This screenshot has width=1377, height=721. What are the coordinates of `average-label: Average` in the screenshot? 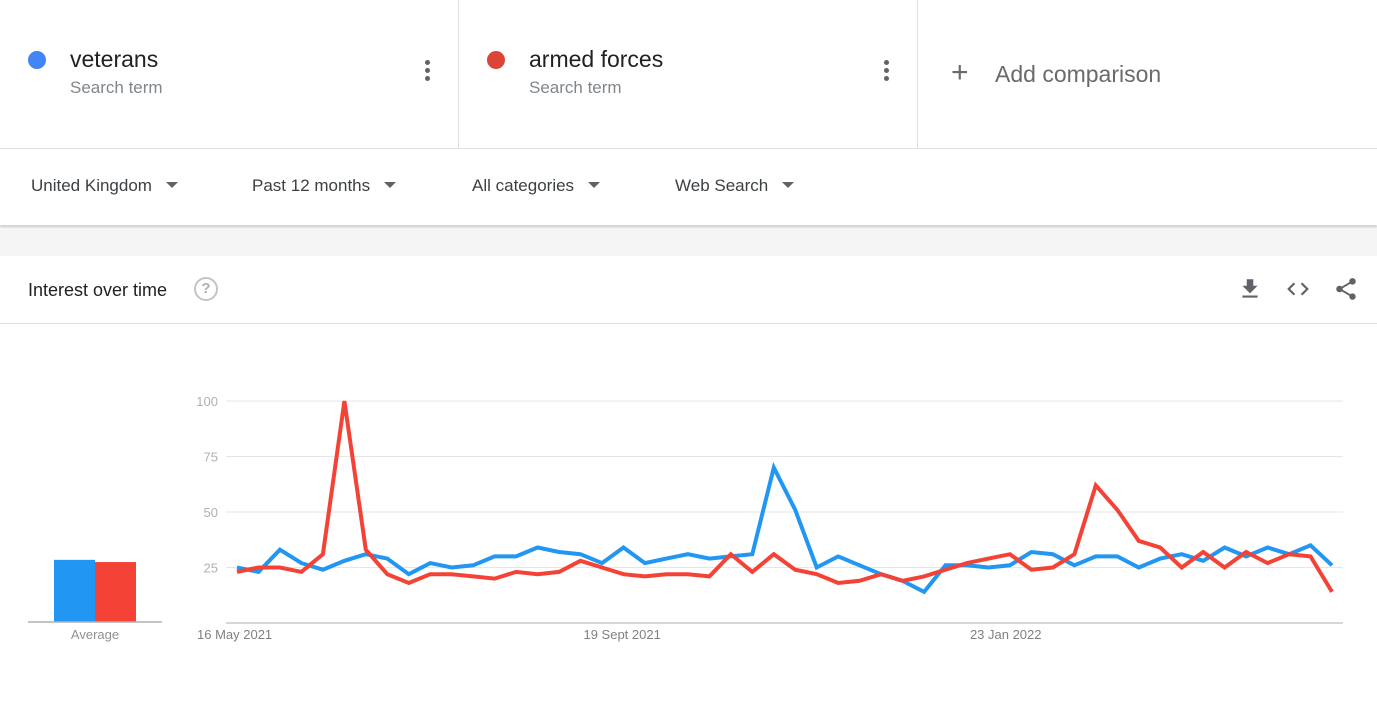 It's located at (95, 634).